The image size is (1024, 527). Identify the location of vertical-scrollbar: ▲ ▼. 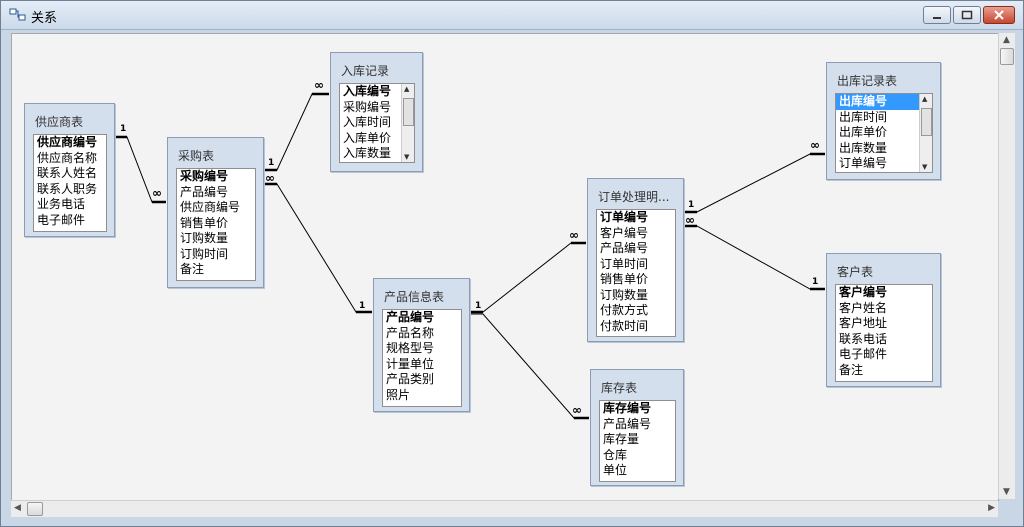
(1006, 266).